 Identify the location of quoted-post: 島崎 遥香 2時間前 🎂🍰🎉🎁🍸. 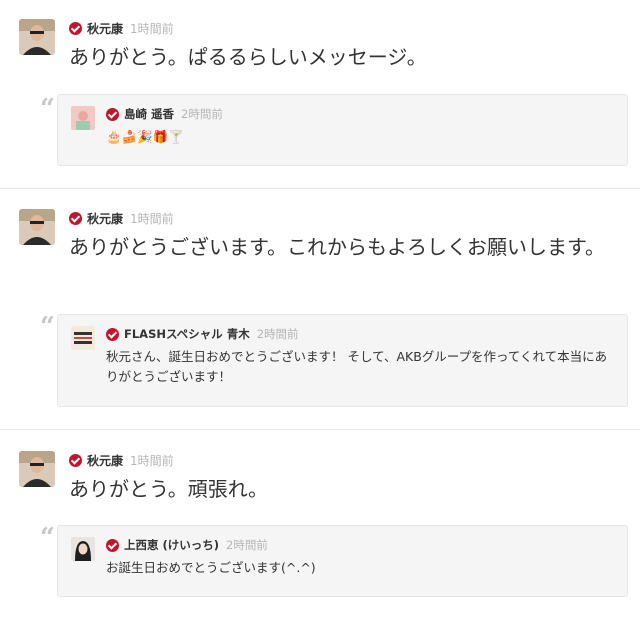
(342, 130).